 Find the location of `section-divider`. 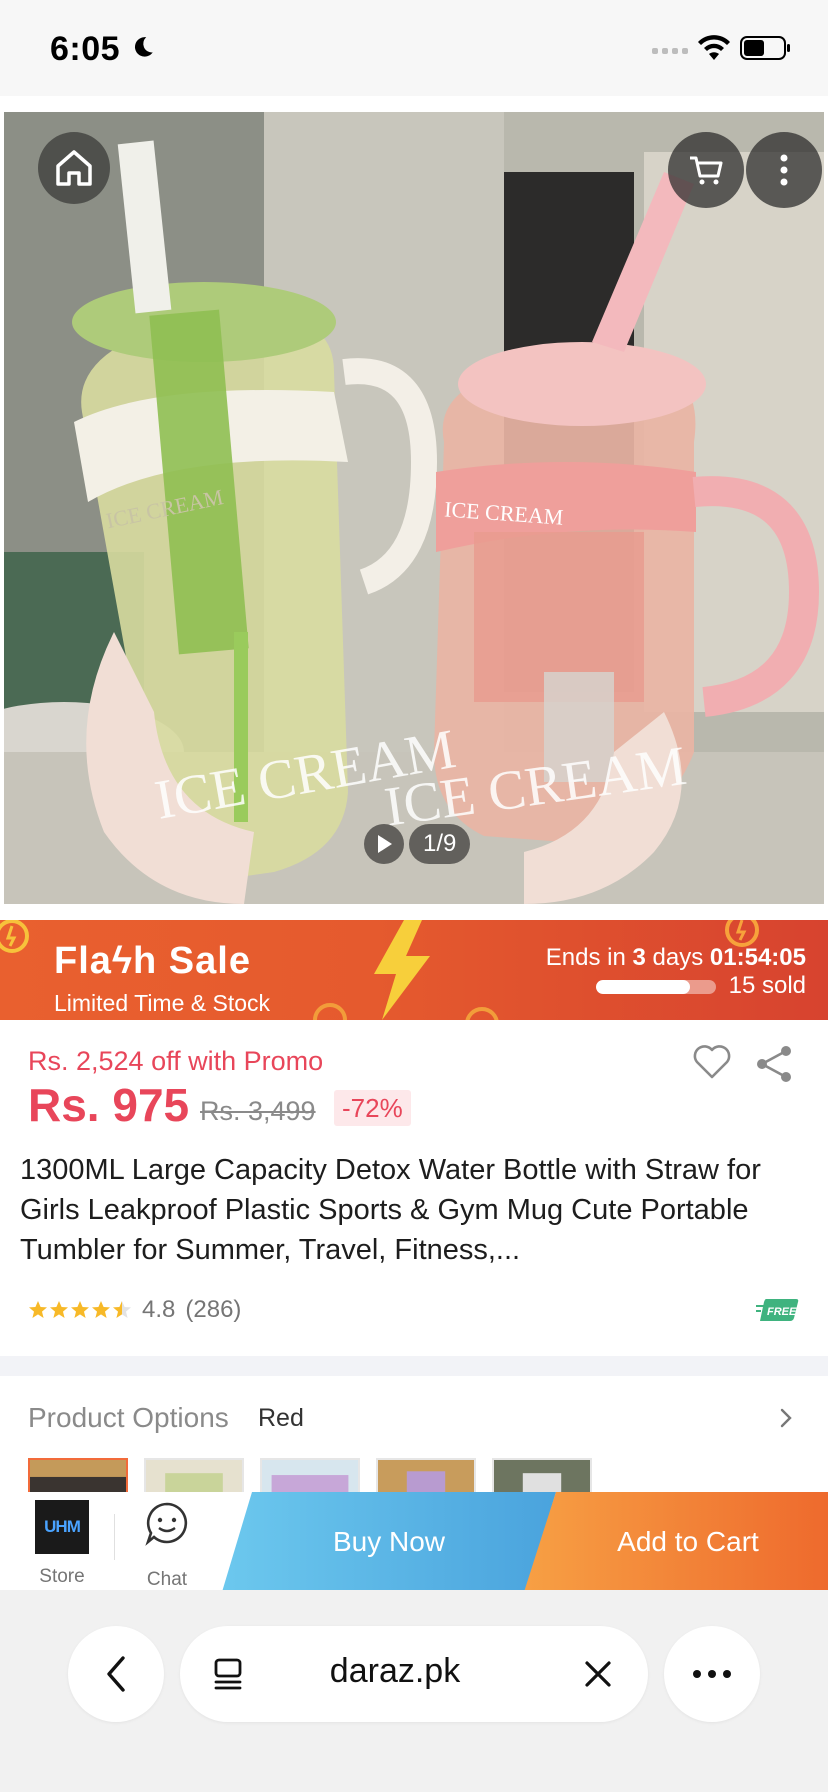

section-divider is located at coordinates (414, 1366).